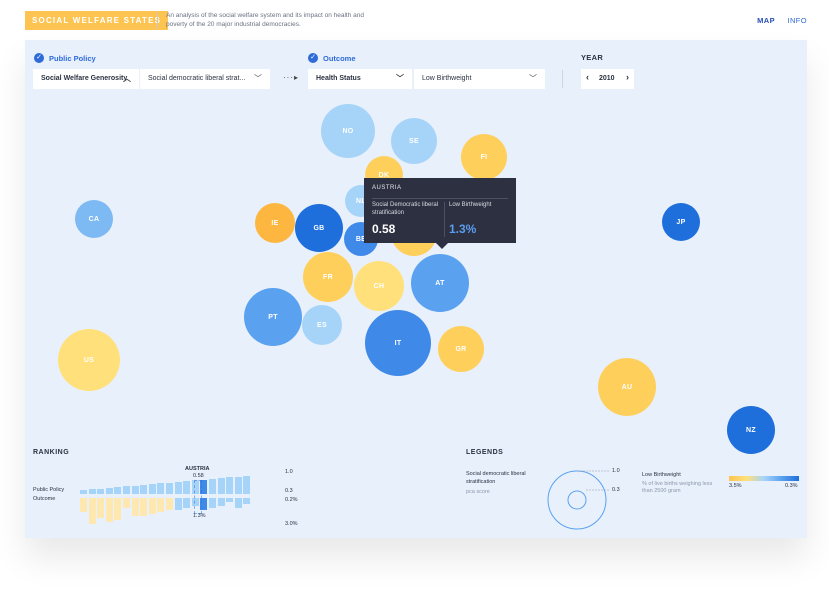 This screenshot has width=829, height=604. What do you see at coordinates (198, 497) in the screenshot?
I see `ranking-highlight-marker` at bounding box center [198, 497].